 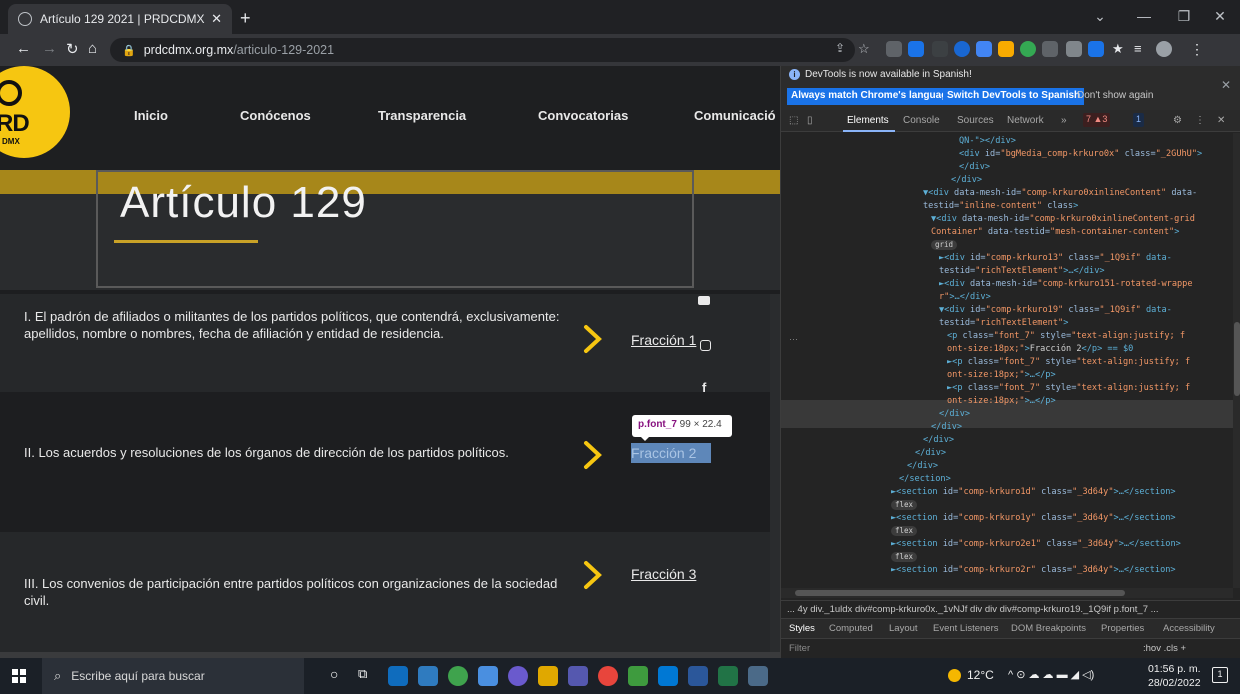 I want to click on reading-list-icon: ≡, so click(x=1142, y=49).